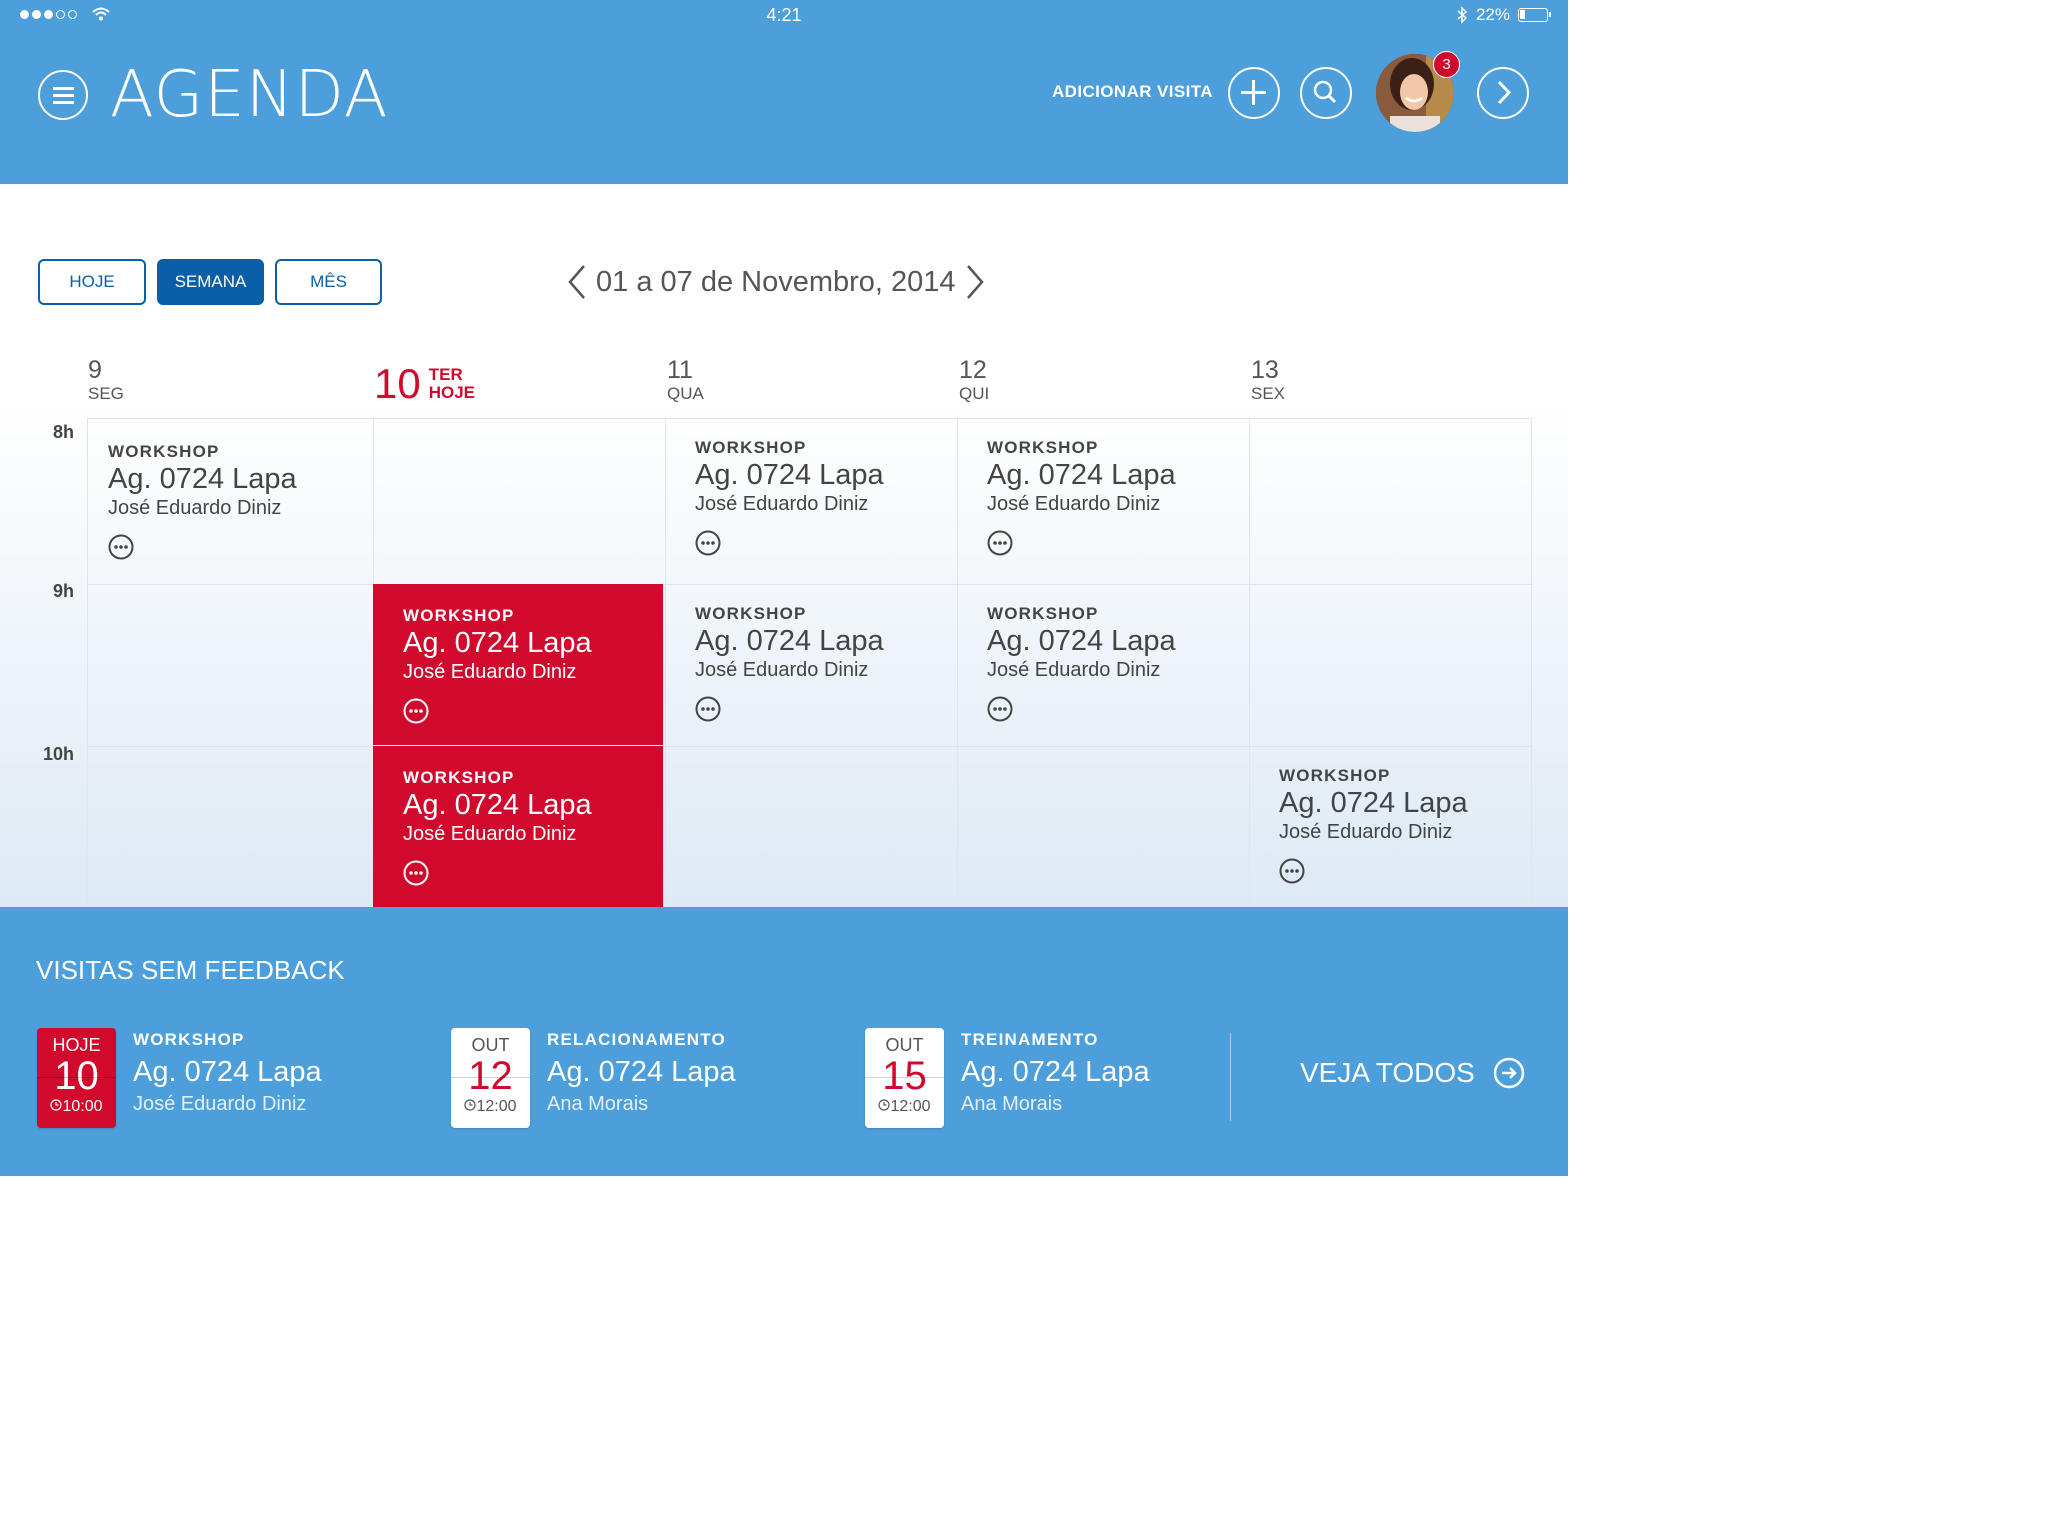 The width and height of the screenshot is (2048, 1536). What do you see at coordinates (1132, 92) in the screenshot?
I see `add-visit-label: ADICIONAR VISITA` at bounding box center [1132, 92].